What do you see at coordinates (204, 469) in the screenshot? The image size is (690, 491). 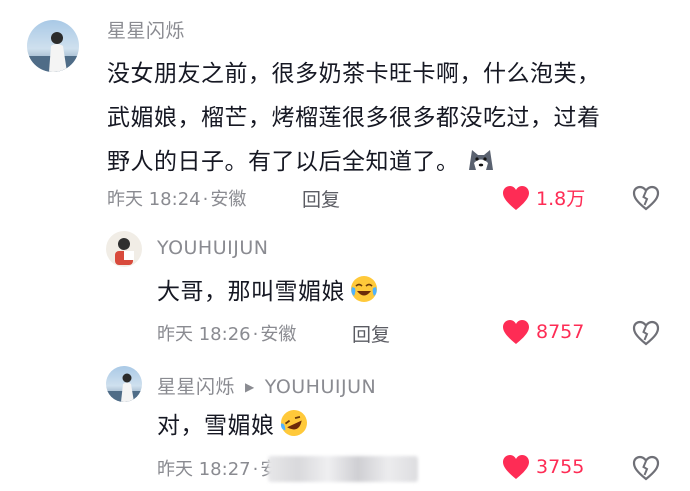 I see `timestamp: 昨天 18:27` at bounding box center [204, 469].